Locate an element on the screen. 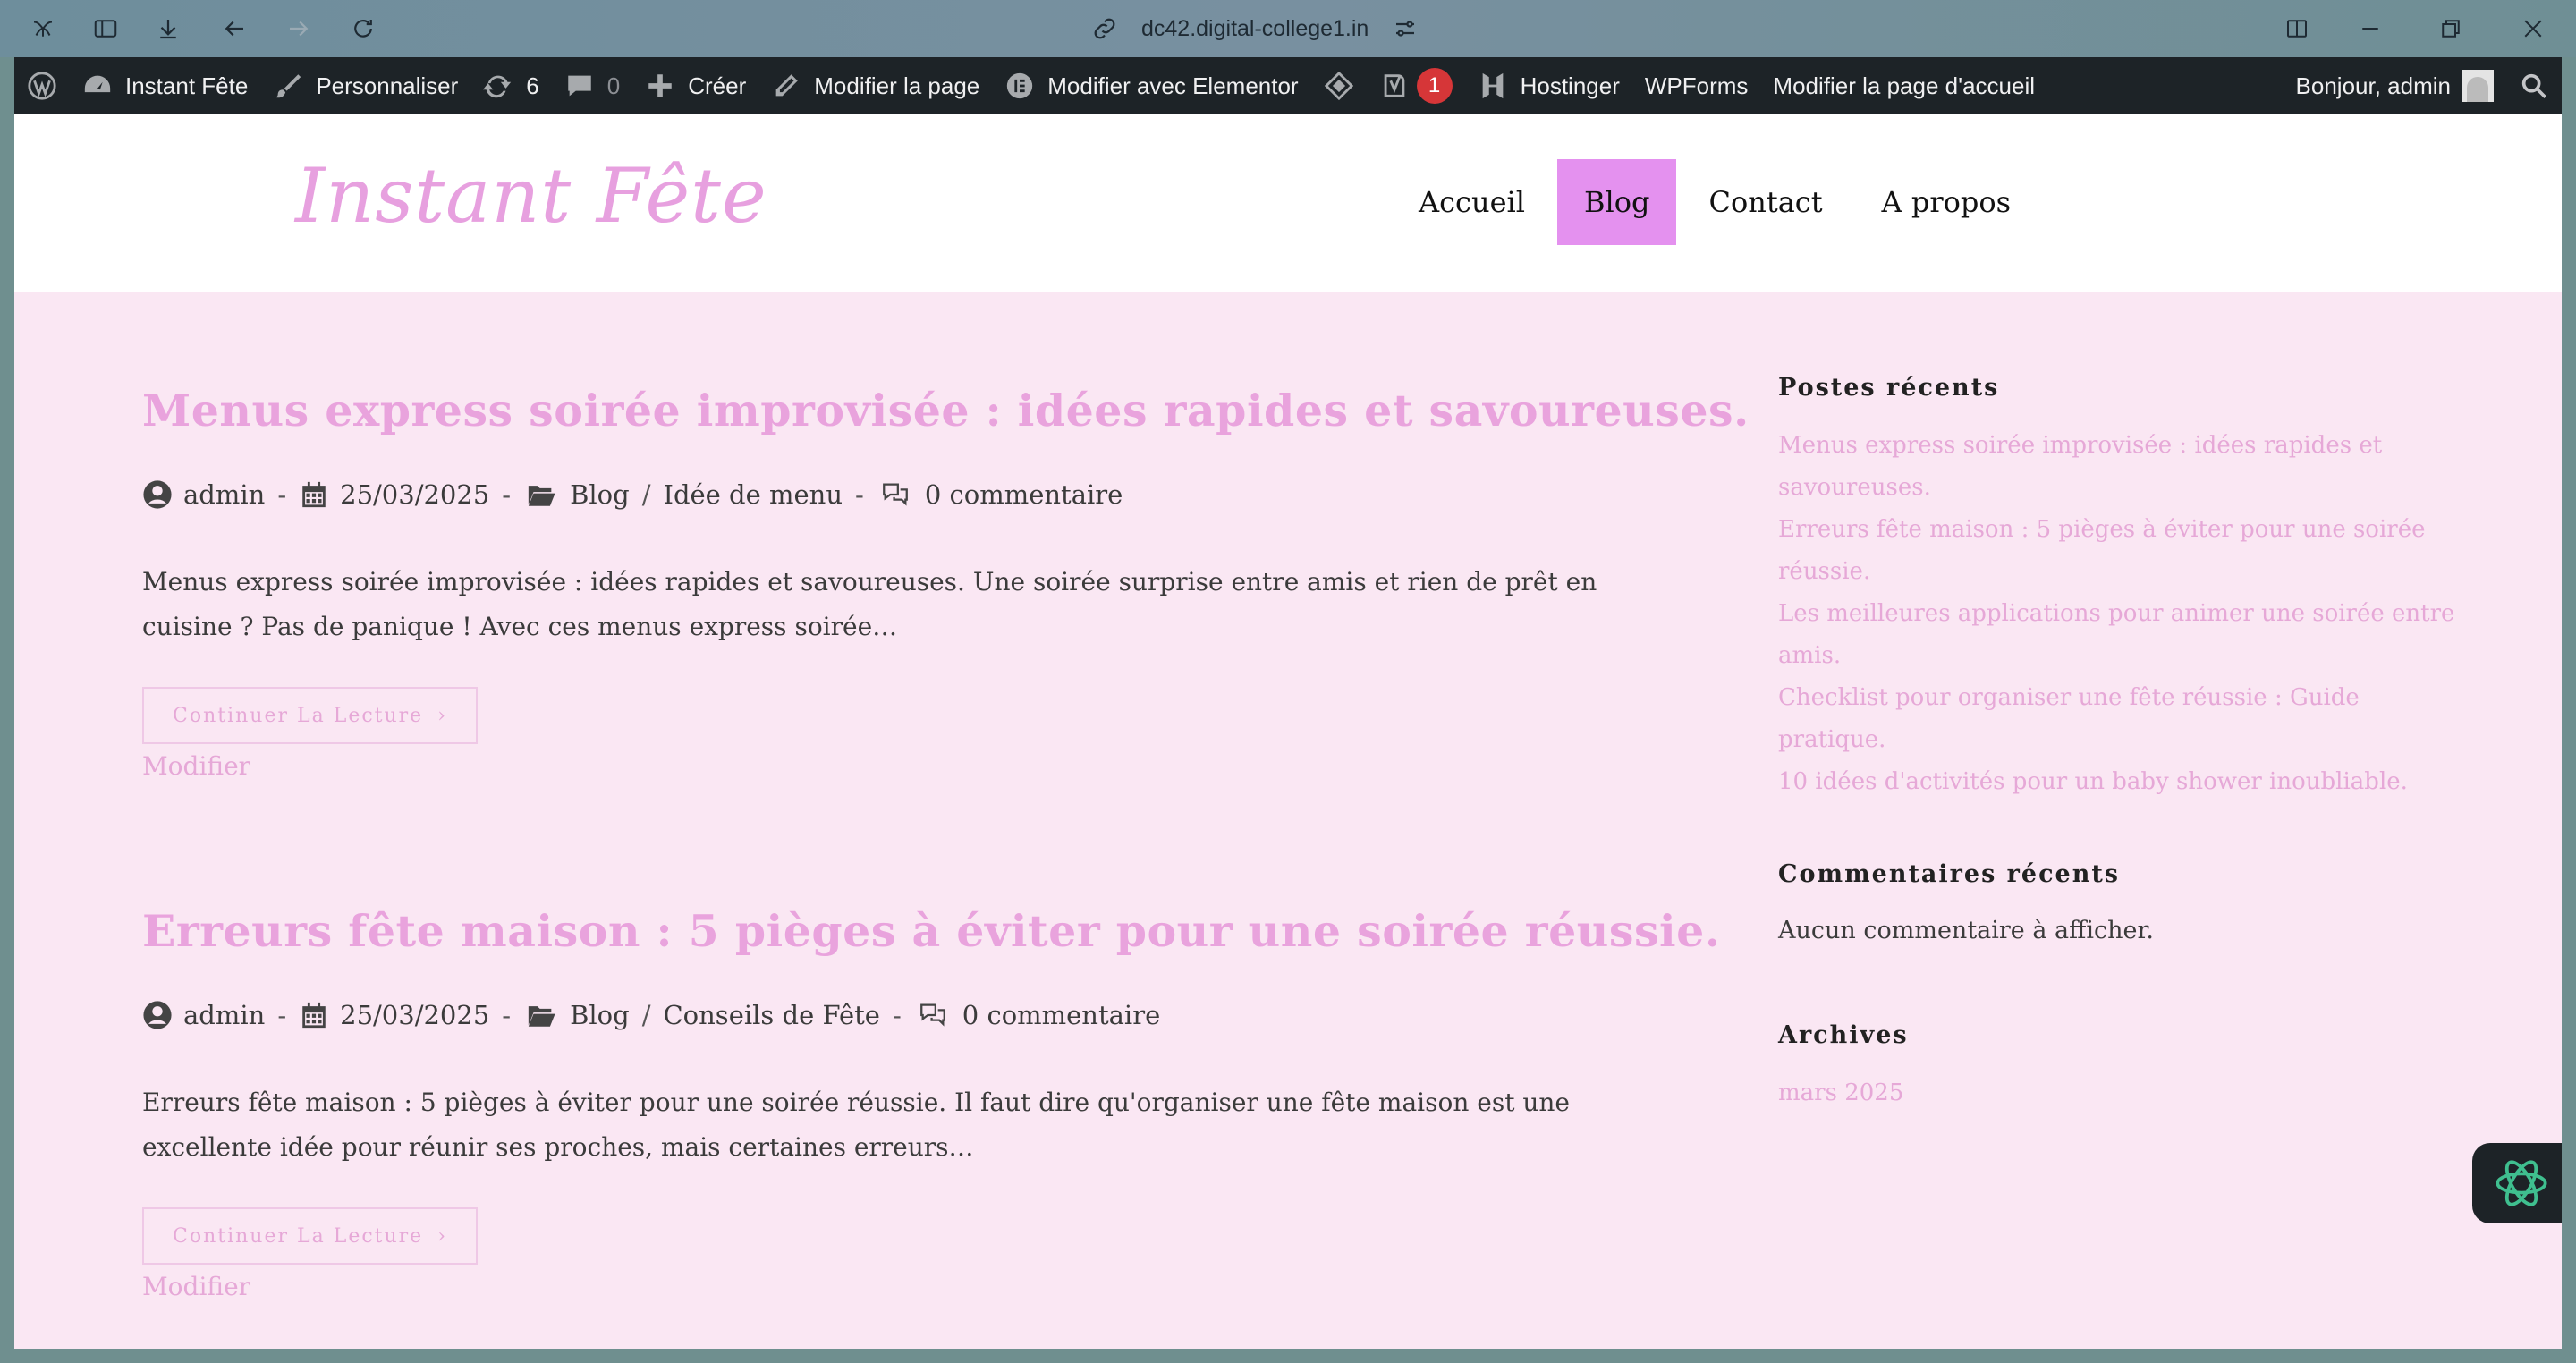 The image size is (2576, 1363). post-category: Conseils de Fête is located at coordinates (771, 1015).